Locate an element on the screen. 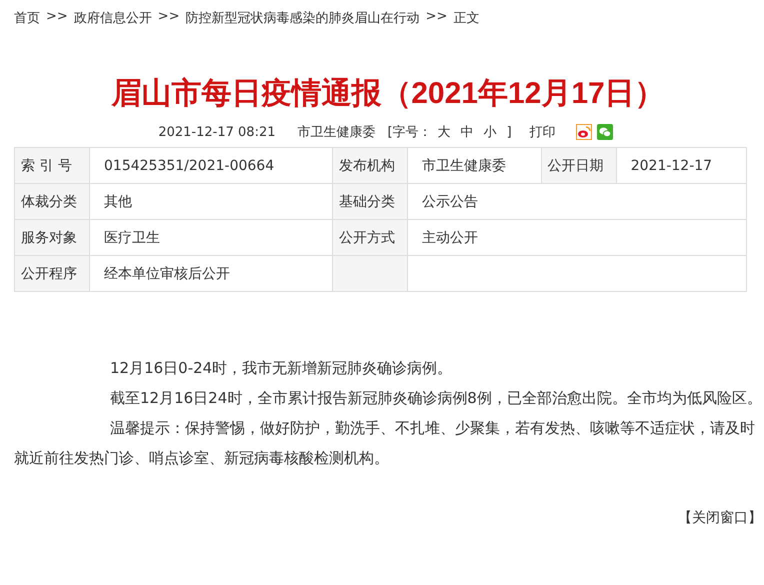 This screenshot has width=764, height=585. field-label: 公开程序 is located at coordinates (52, 274).